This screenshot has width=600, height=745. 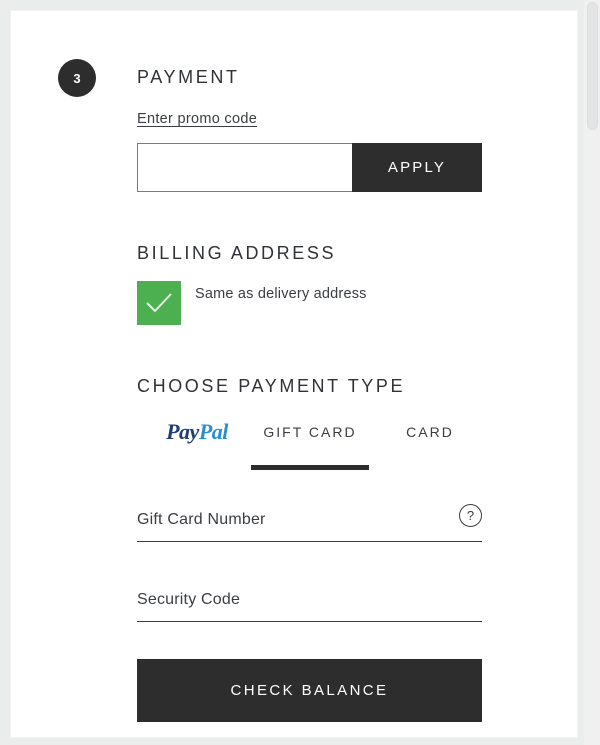 I want to click on enter-promo-code-link: Enter promo code, so click(x=197, y=119).